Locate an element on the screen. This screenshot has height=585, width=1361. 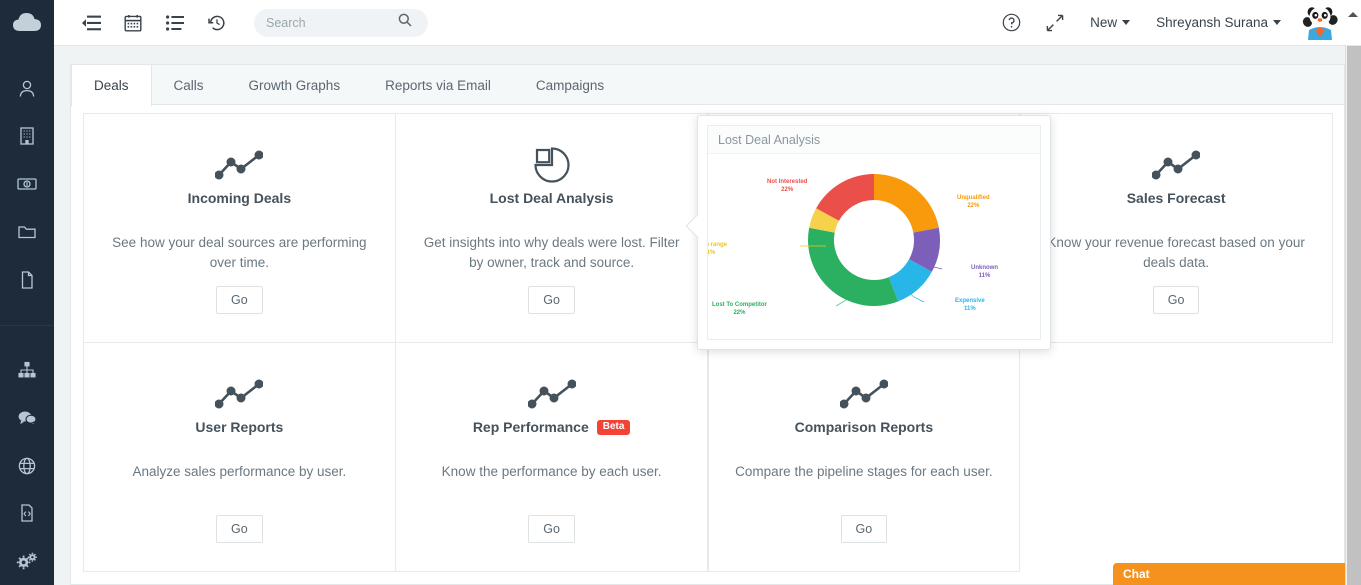
code-file-icon is located at coordinates (27, 513).